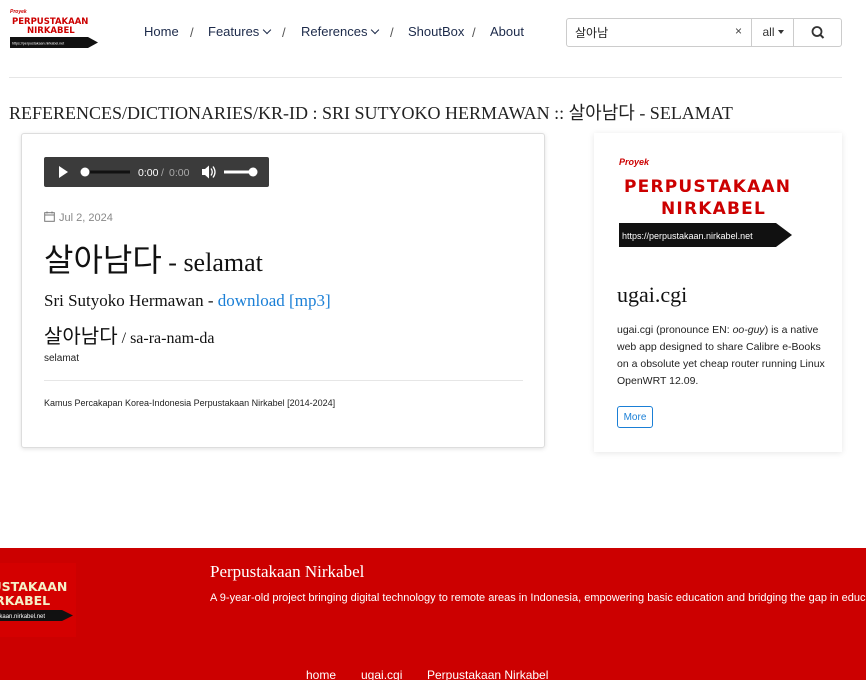  I want to click on entry-date: Jul 2, 2024, so click(78, 217).